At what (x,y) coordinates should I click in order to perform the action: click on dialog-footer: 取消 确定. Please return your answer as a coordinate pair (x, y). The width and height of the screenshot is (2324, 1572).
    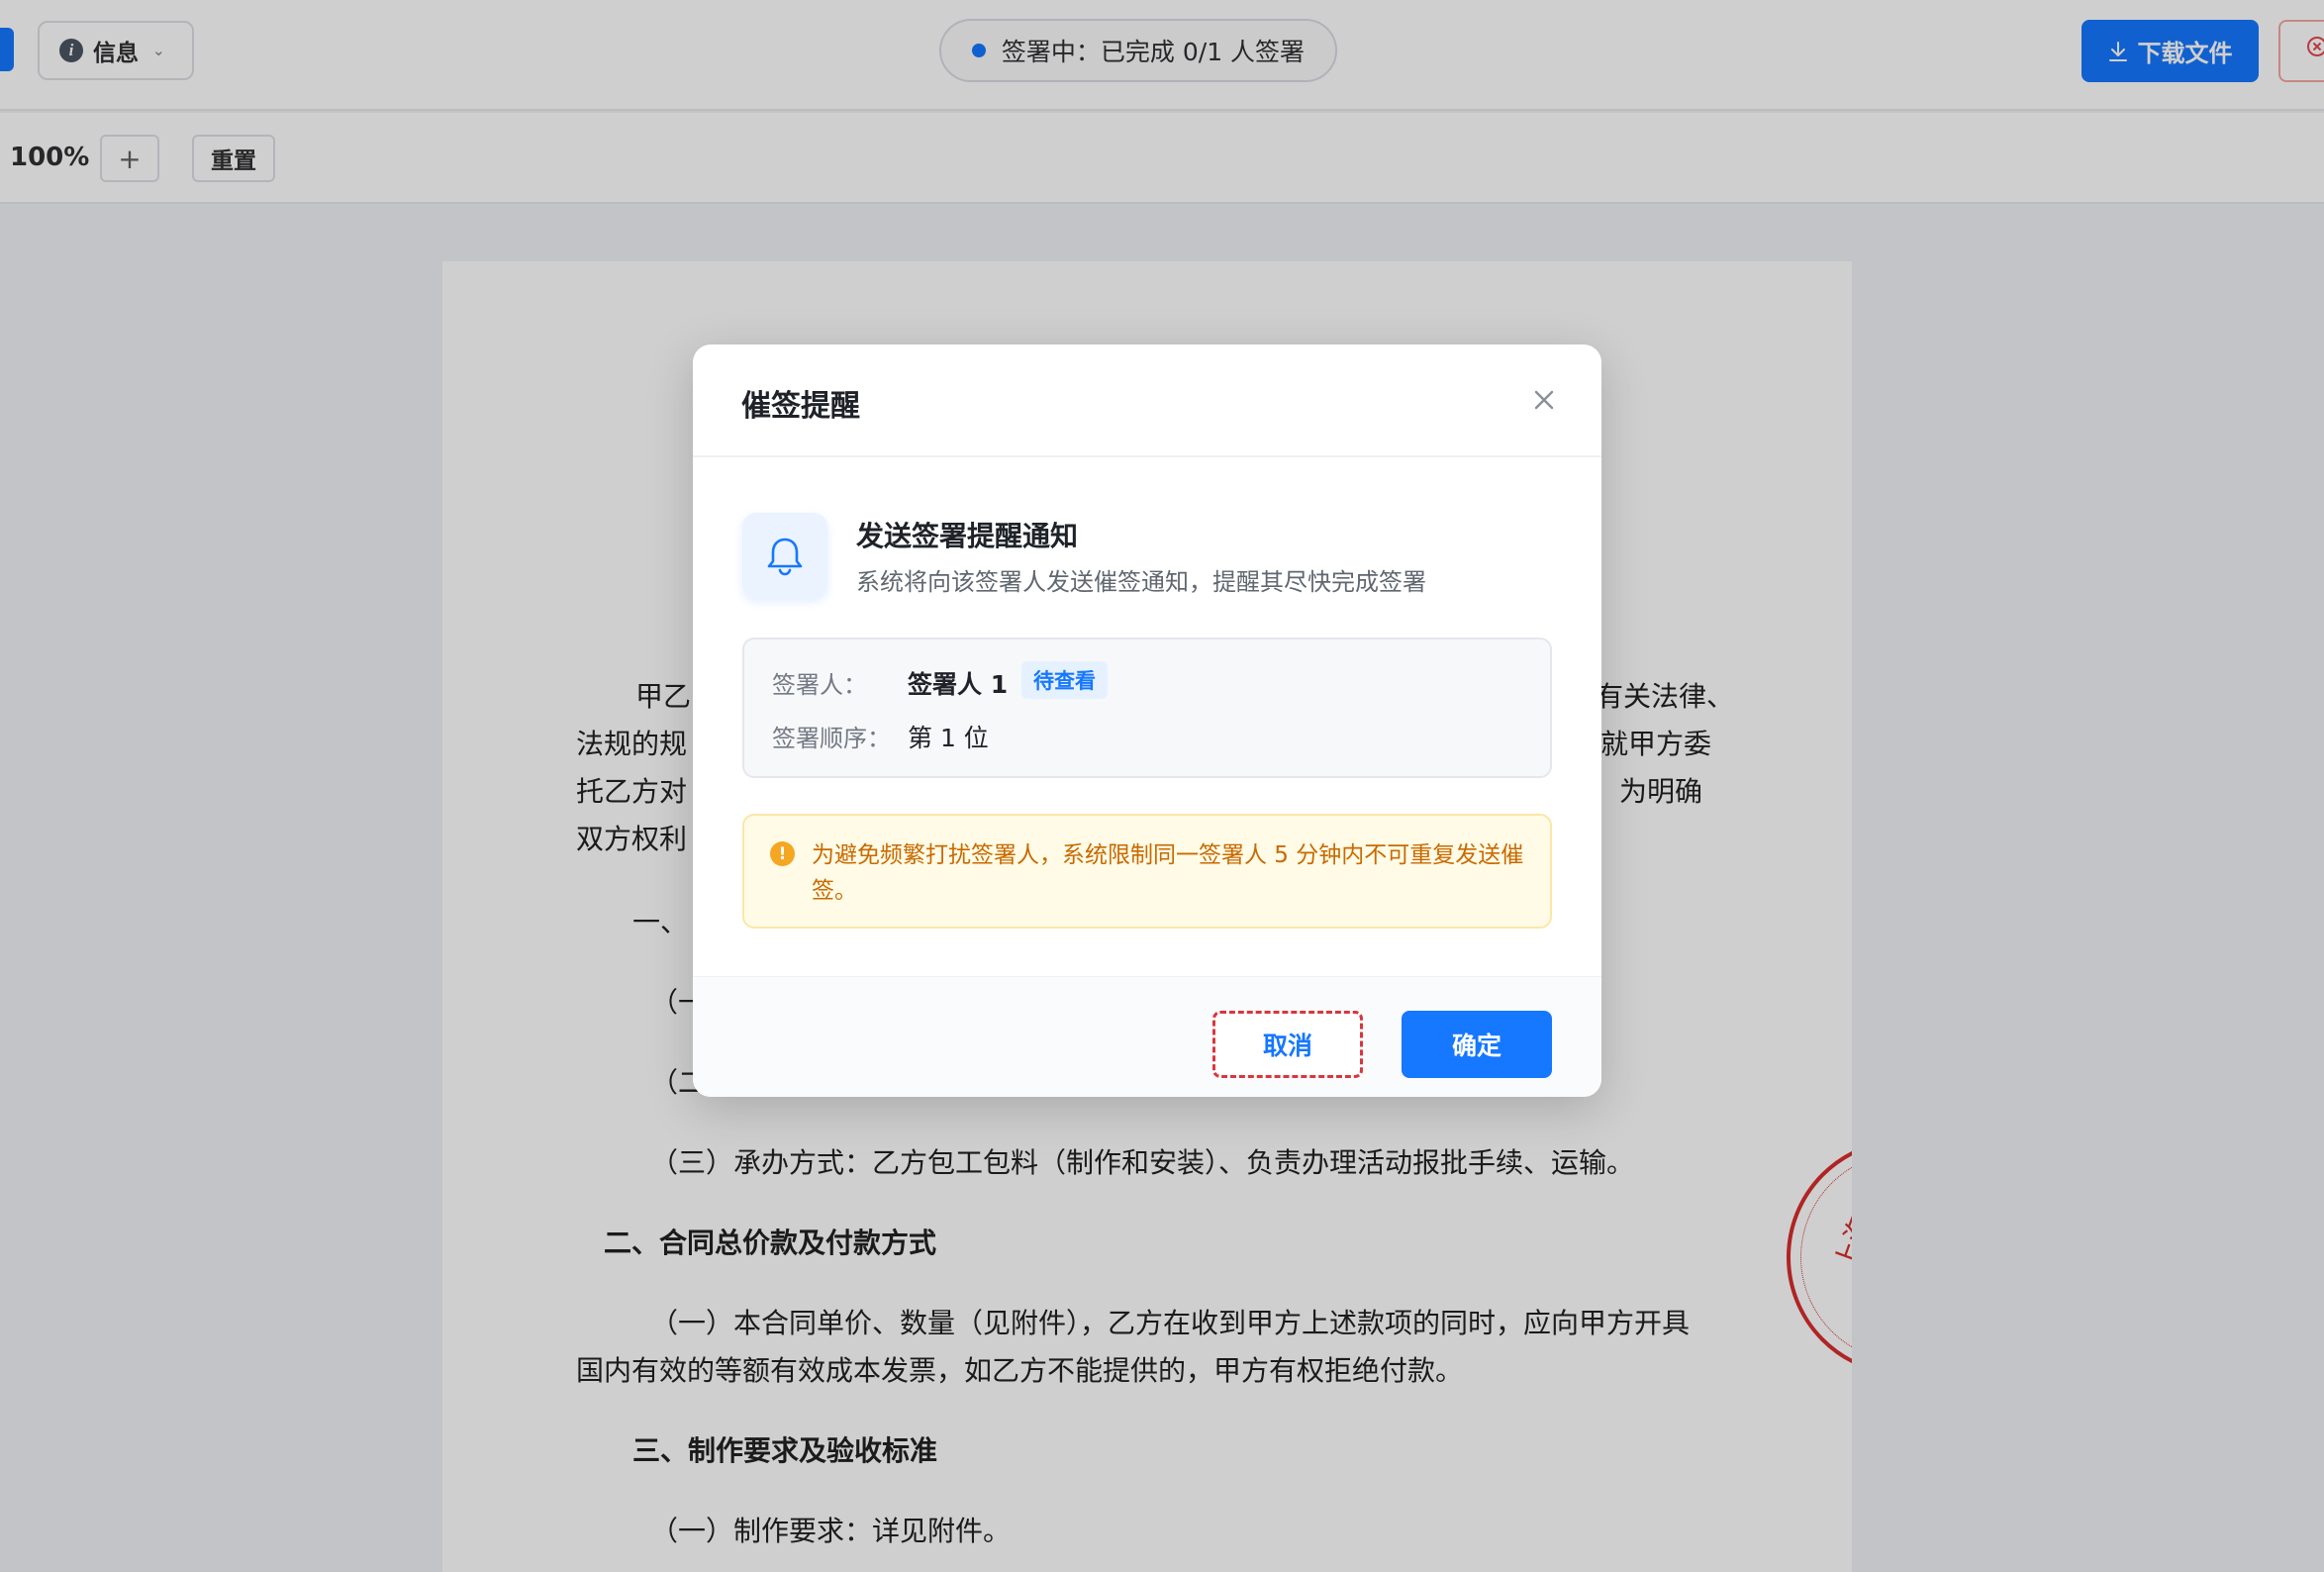
    Looking at the image, I should click on (1147, 1036).